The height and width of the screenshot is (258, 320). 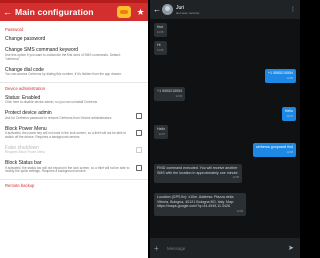 I want to click on setting-change-password: Change password, so click(x=74, y=39).